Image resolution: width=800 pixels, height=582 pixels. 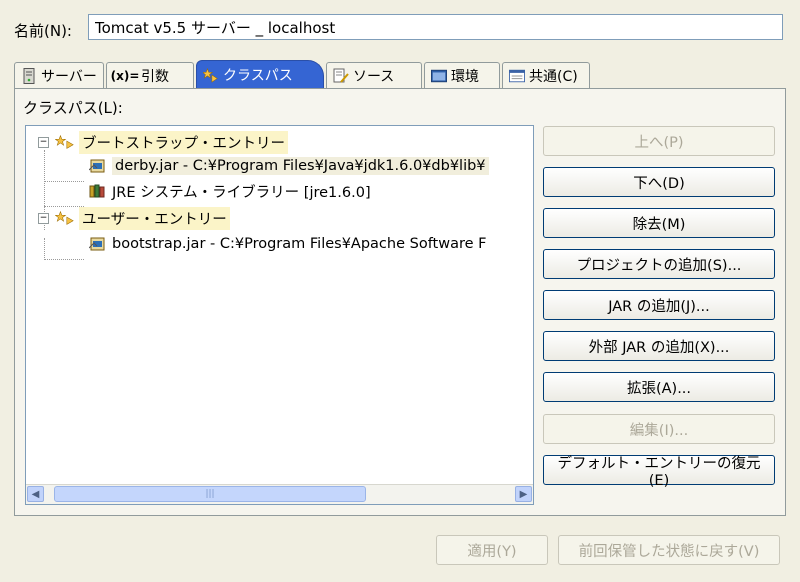 I want to click on tree-node-jre-library: JRE システム・ライブラリー [jre1.6.0], so click(x=229, y=191).